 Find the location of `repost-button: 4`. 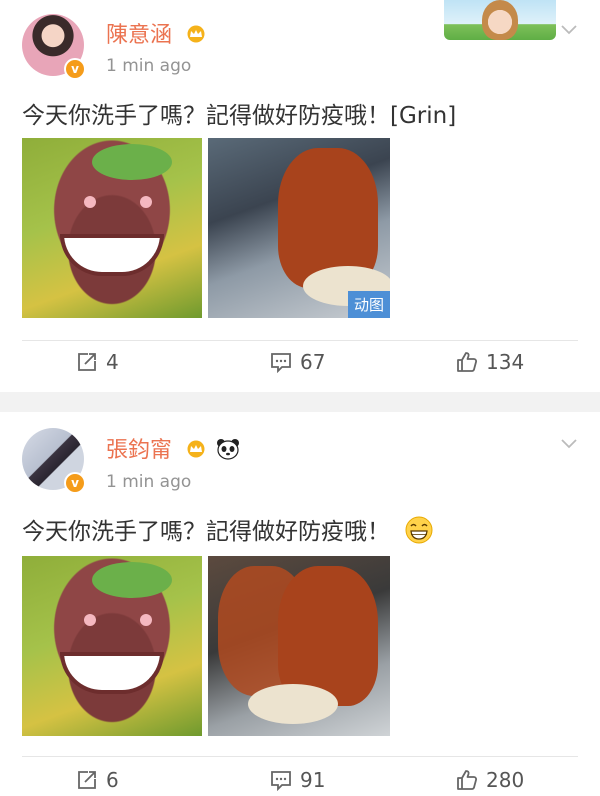

repost-button: 4 is located at coordinates (97, 362).